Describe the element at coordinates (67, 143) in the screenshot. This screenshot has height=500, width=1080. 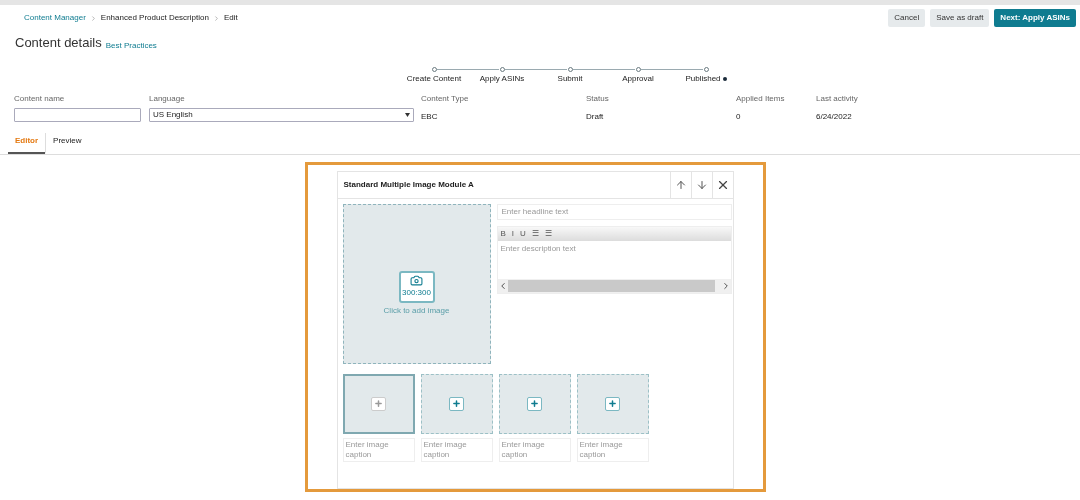
I see `tab: Preview` at that location.